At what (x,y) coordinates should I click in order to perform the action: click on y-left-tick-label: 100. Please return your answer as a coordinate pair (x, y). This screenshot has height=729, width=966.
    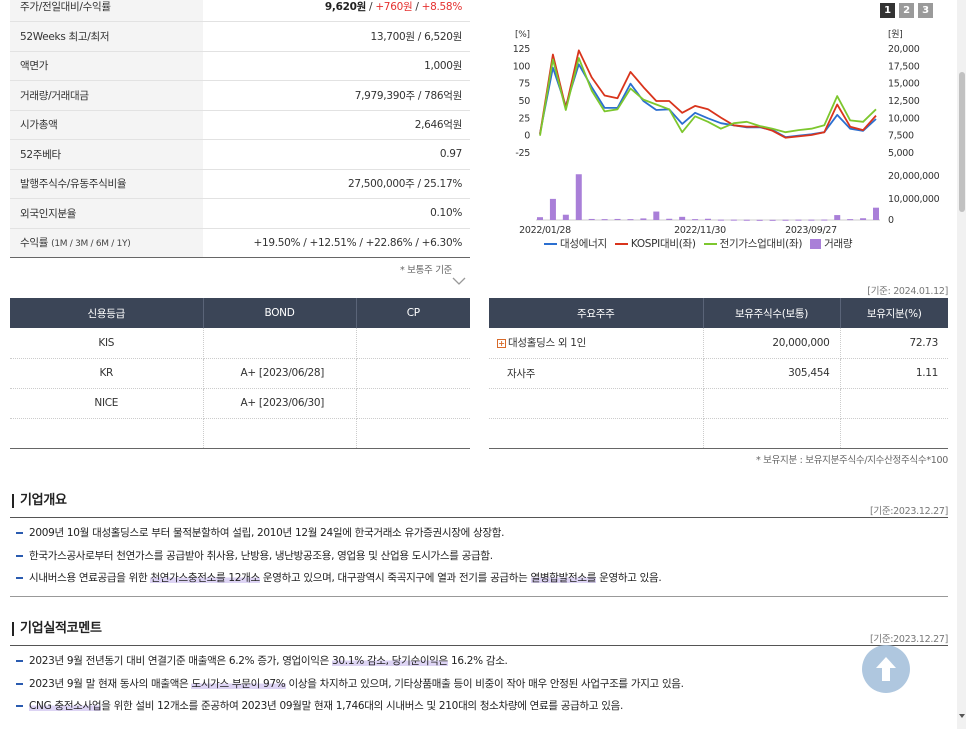
    Looking at the image, I should click on (521, 66).